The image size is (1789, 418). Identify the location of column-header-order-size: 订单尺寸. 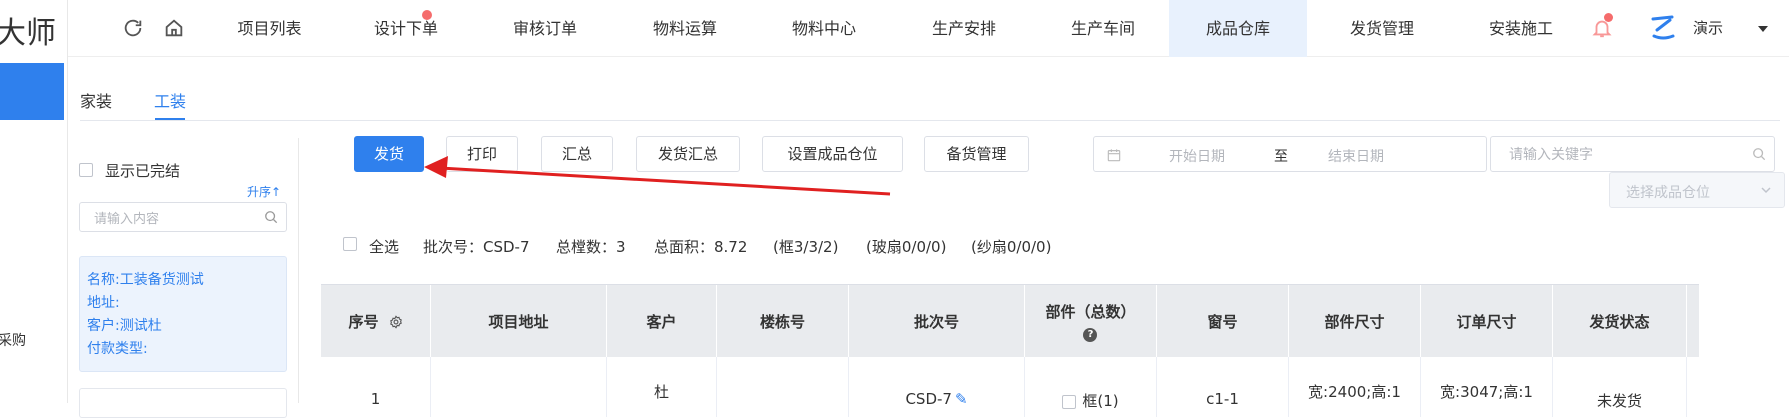
(1487, 321).